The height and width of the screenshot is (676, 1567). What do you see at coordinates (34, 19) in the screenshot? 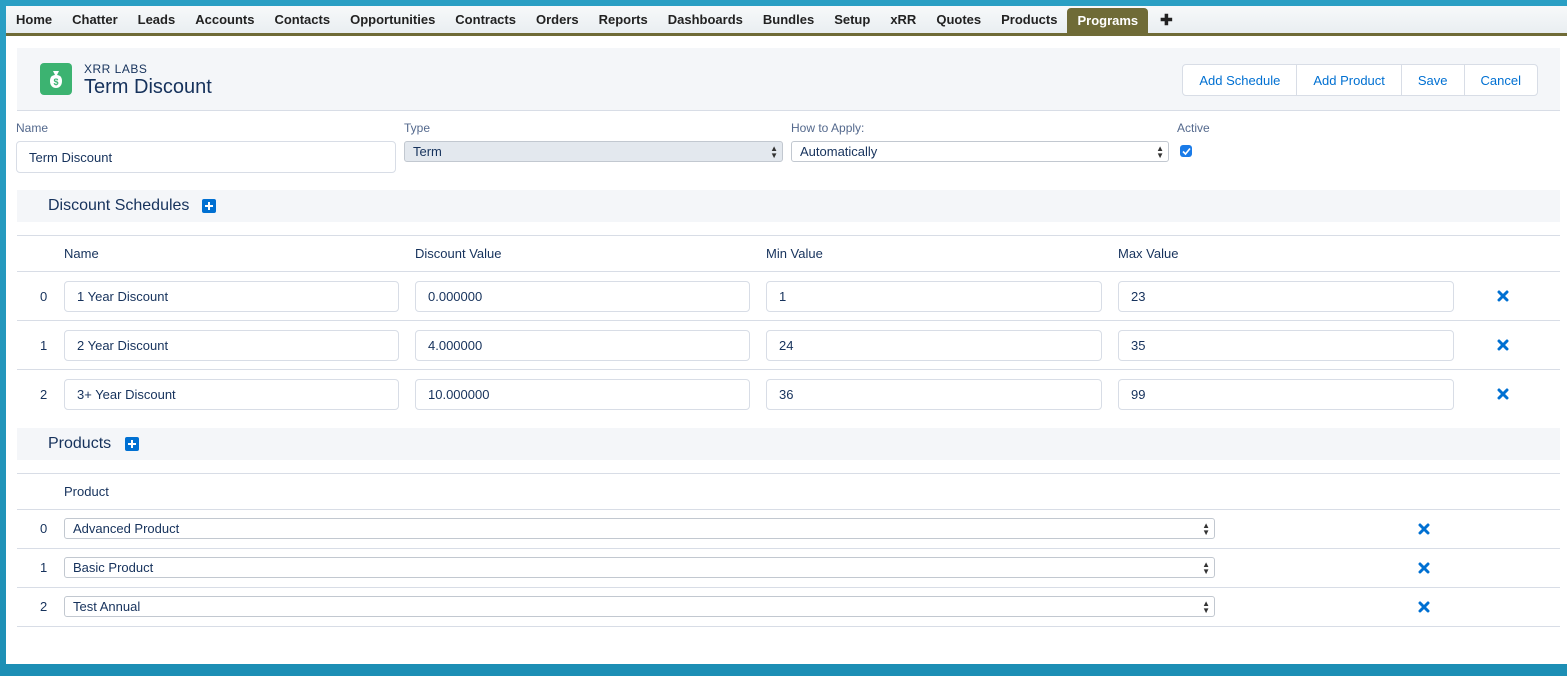
I see `tab-home: Home` at bounding box center [34, 19].